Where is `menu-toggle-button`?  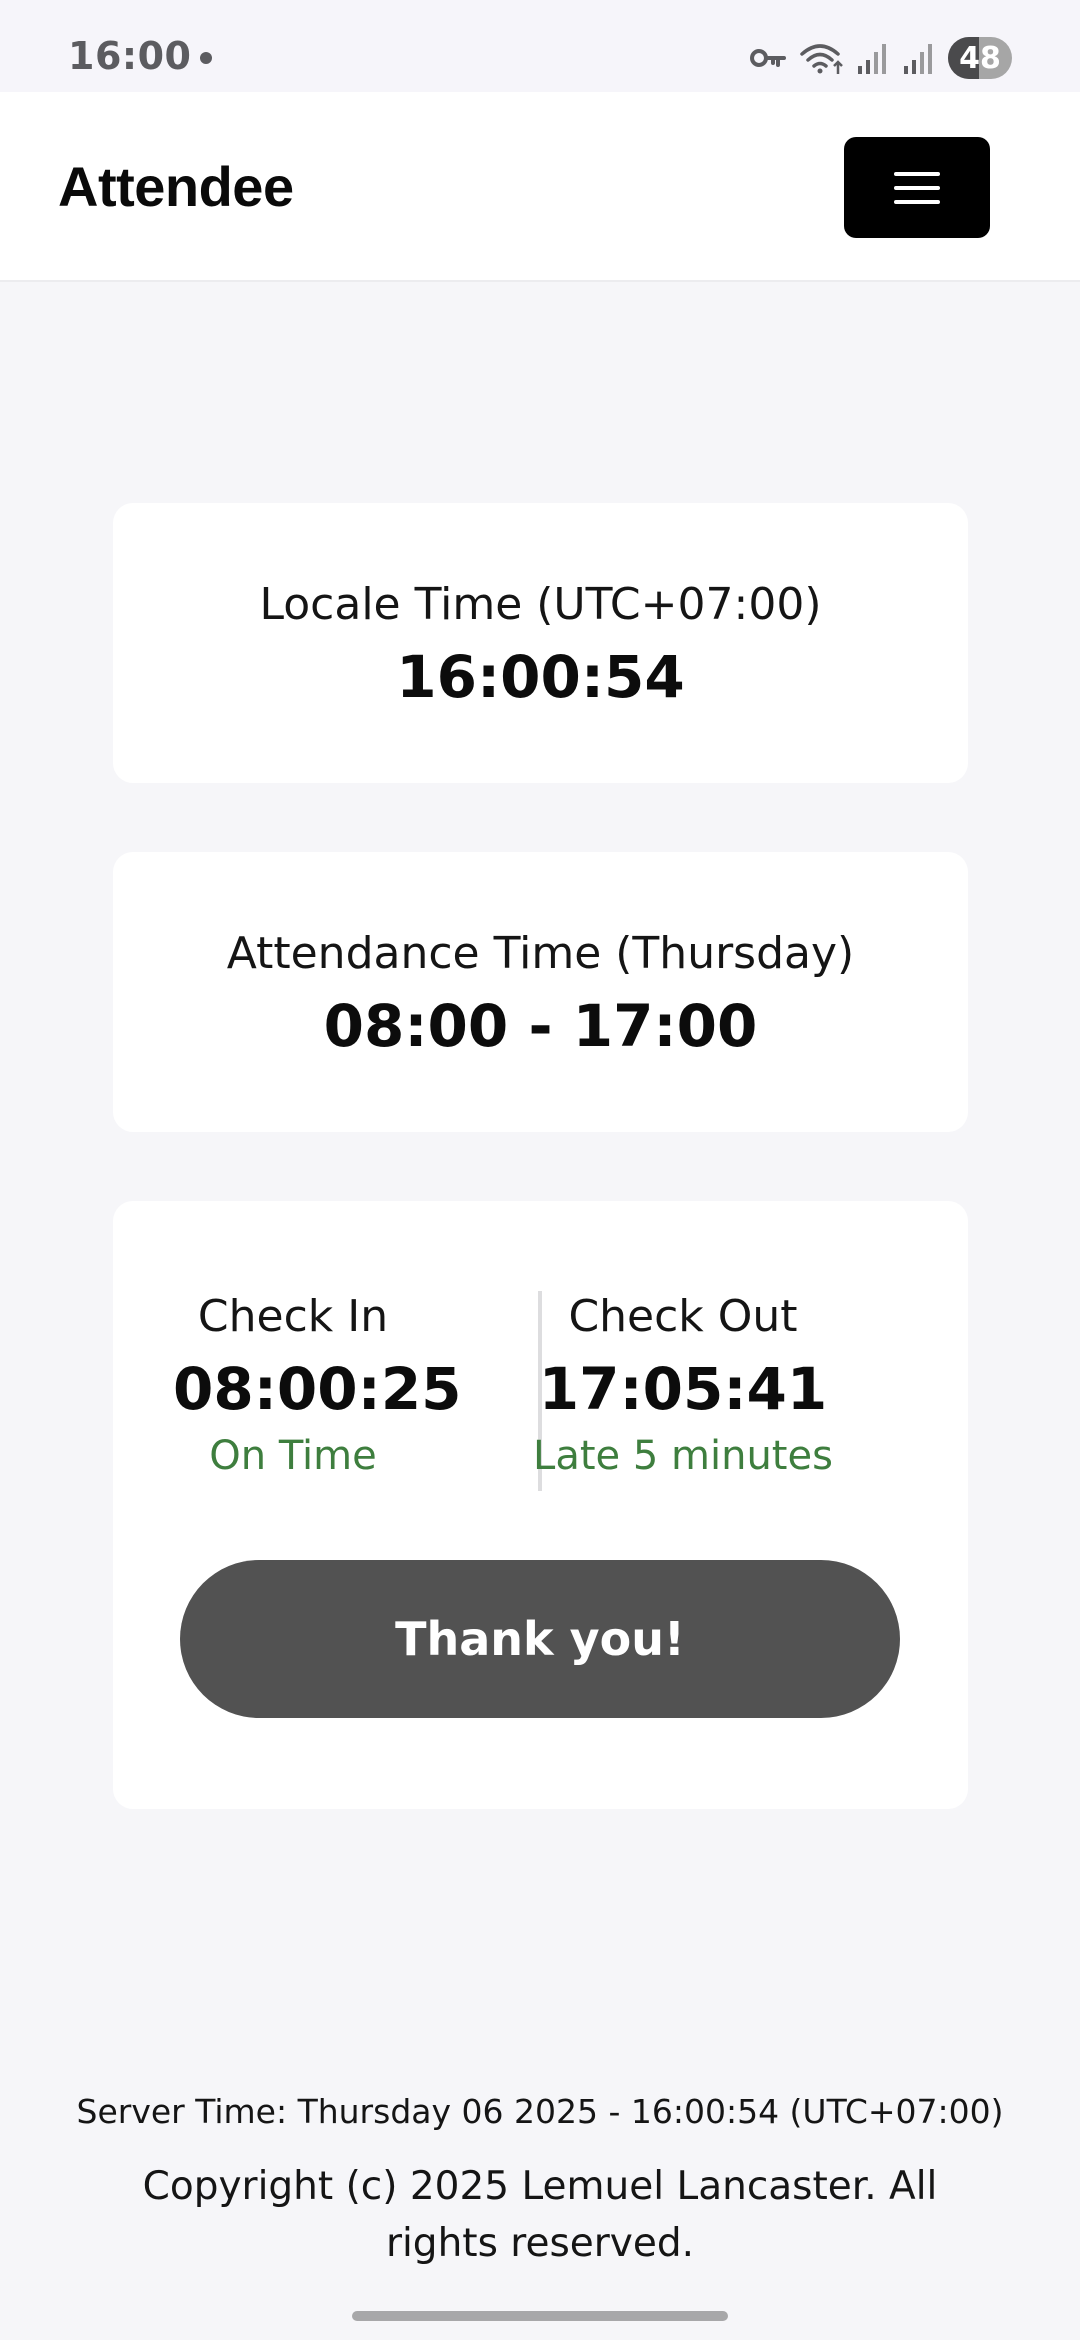
menu-toggle-button is located at coordinates (917, 187).